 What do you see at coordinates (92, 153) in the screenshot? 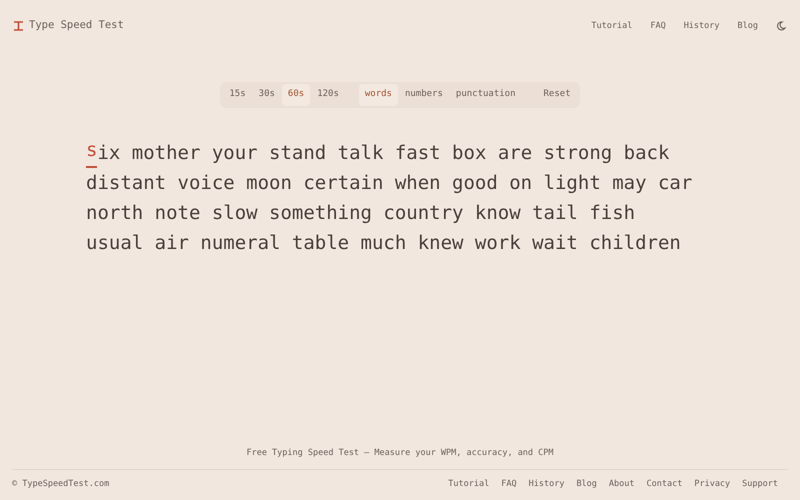
I see `current-letter: s` at bounding box center [92, 153].